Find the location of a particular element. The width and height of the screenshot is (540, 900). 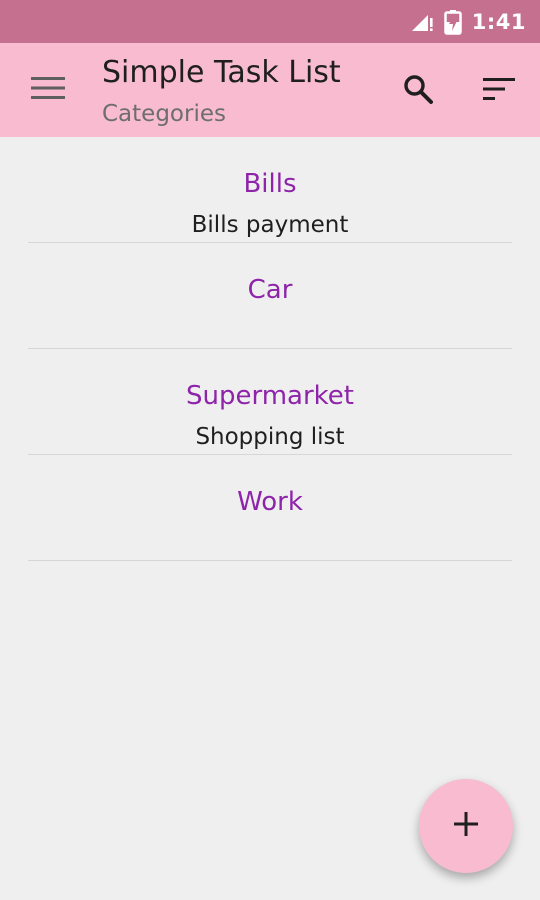

search-icon is located at coordinates (418, 91).